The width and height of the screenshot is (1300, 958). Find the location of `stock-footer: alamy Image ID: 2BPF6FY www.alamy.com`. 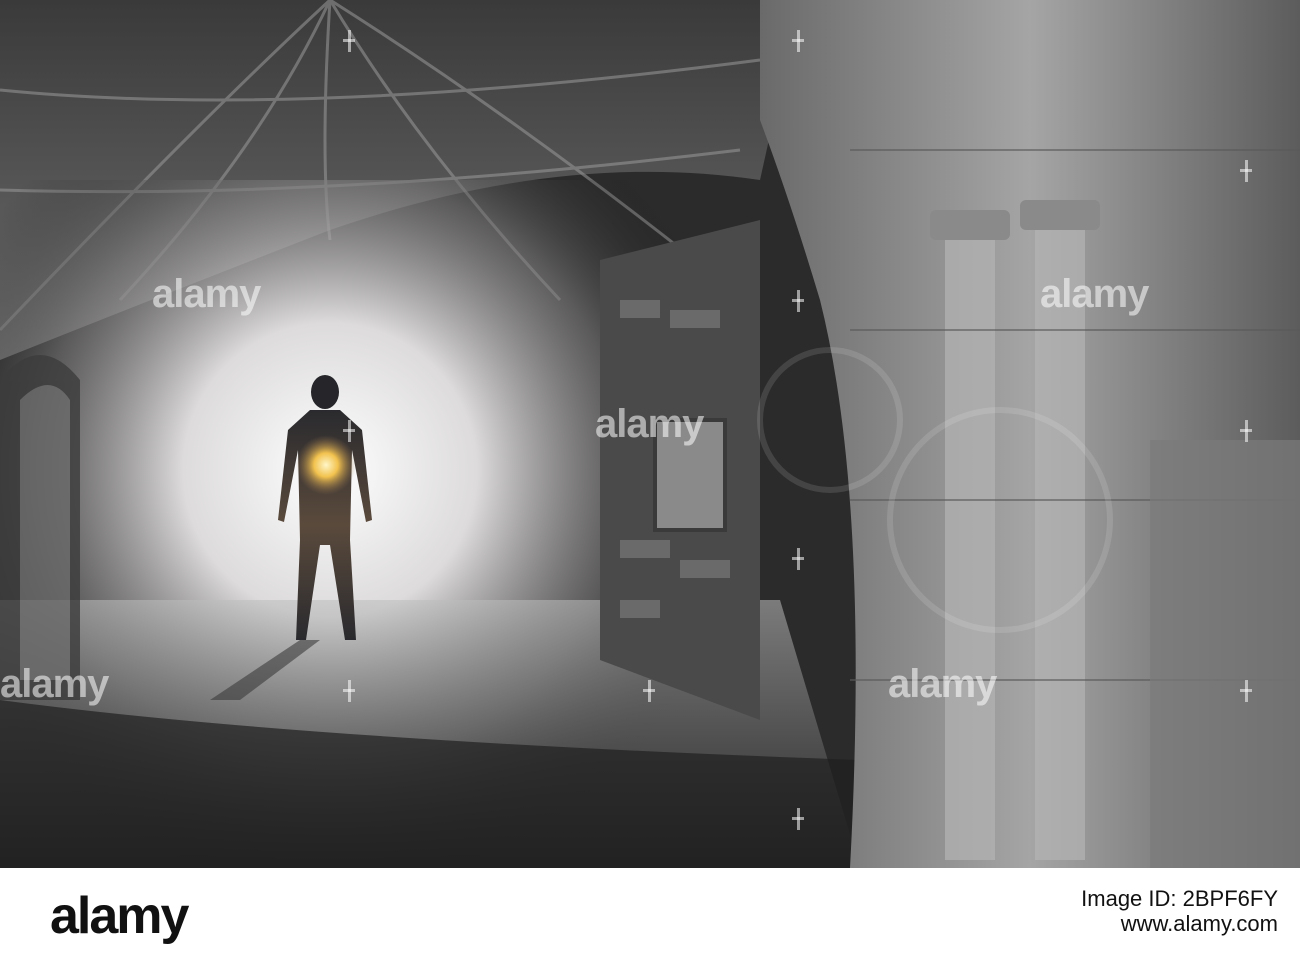

stock-footer: alamy Image ID: 2BPF6FY www.alamy.com is located at coordinates (650, 913).